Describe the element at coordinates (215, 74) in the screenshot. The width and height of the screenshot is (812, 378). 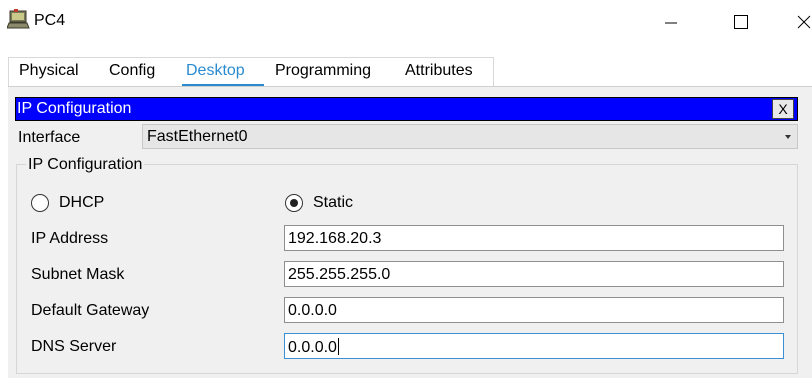
I see `tab-desktop: Desktop` at that location.